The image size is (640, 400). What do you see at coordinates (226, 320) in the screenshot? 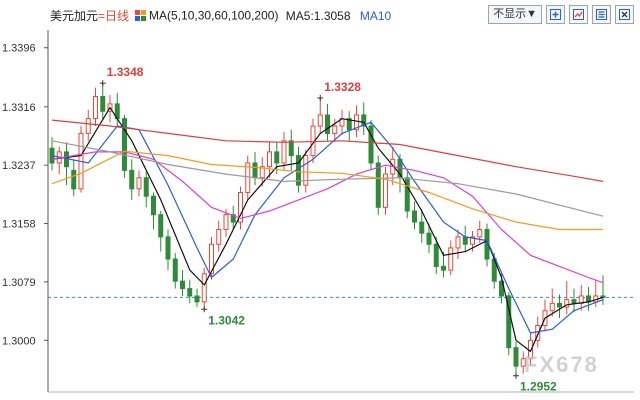
I see `price-annotation-low: 1.3042` at bounding box center [226, 320].